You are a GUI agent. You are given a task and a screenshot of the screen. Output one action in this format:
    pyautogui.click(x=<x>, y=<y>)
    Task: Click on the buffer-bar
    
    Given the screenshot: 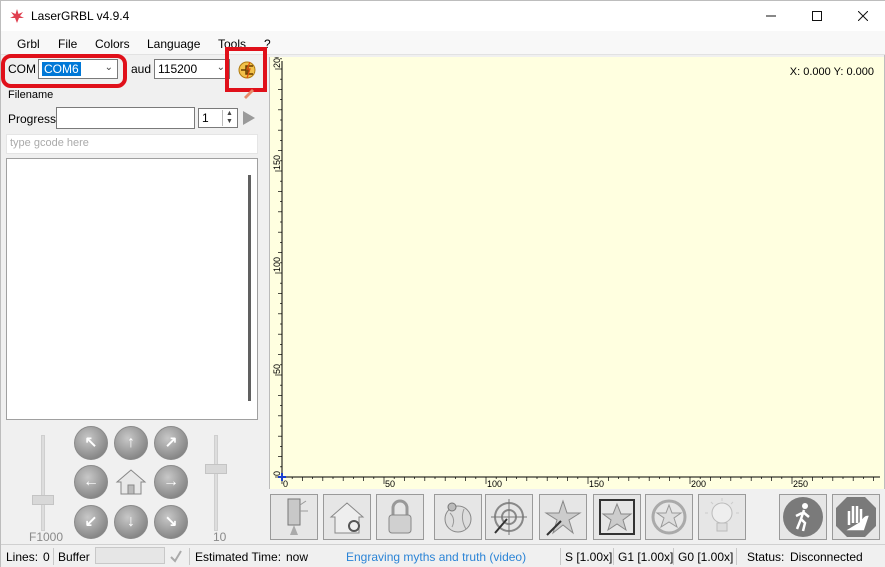 What is the action you would take?
    pyautogui.click(x=130, y=555)
    